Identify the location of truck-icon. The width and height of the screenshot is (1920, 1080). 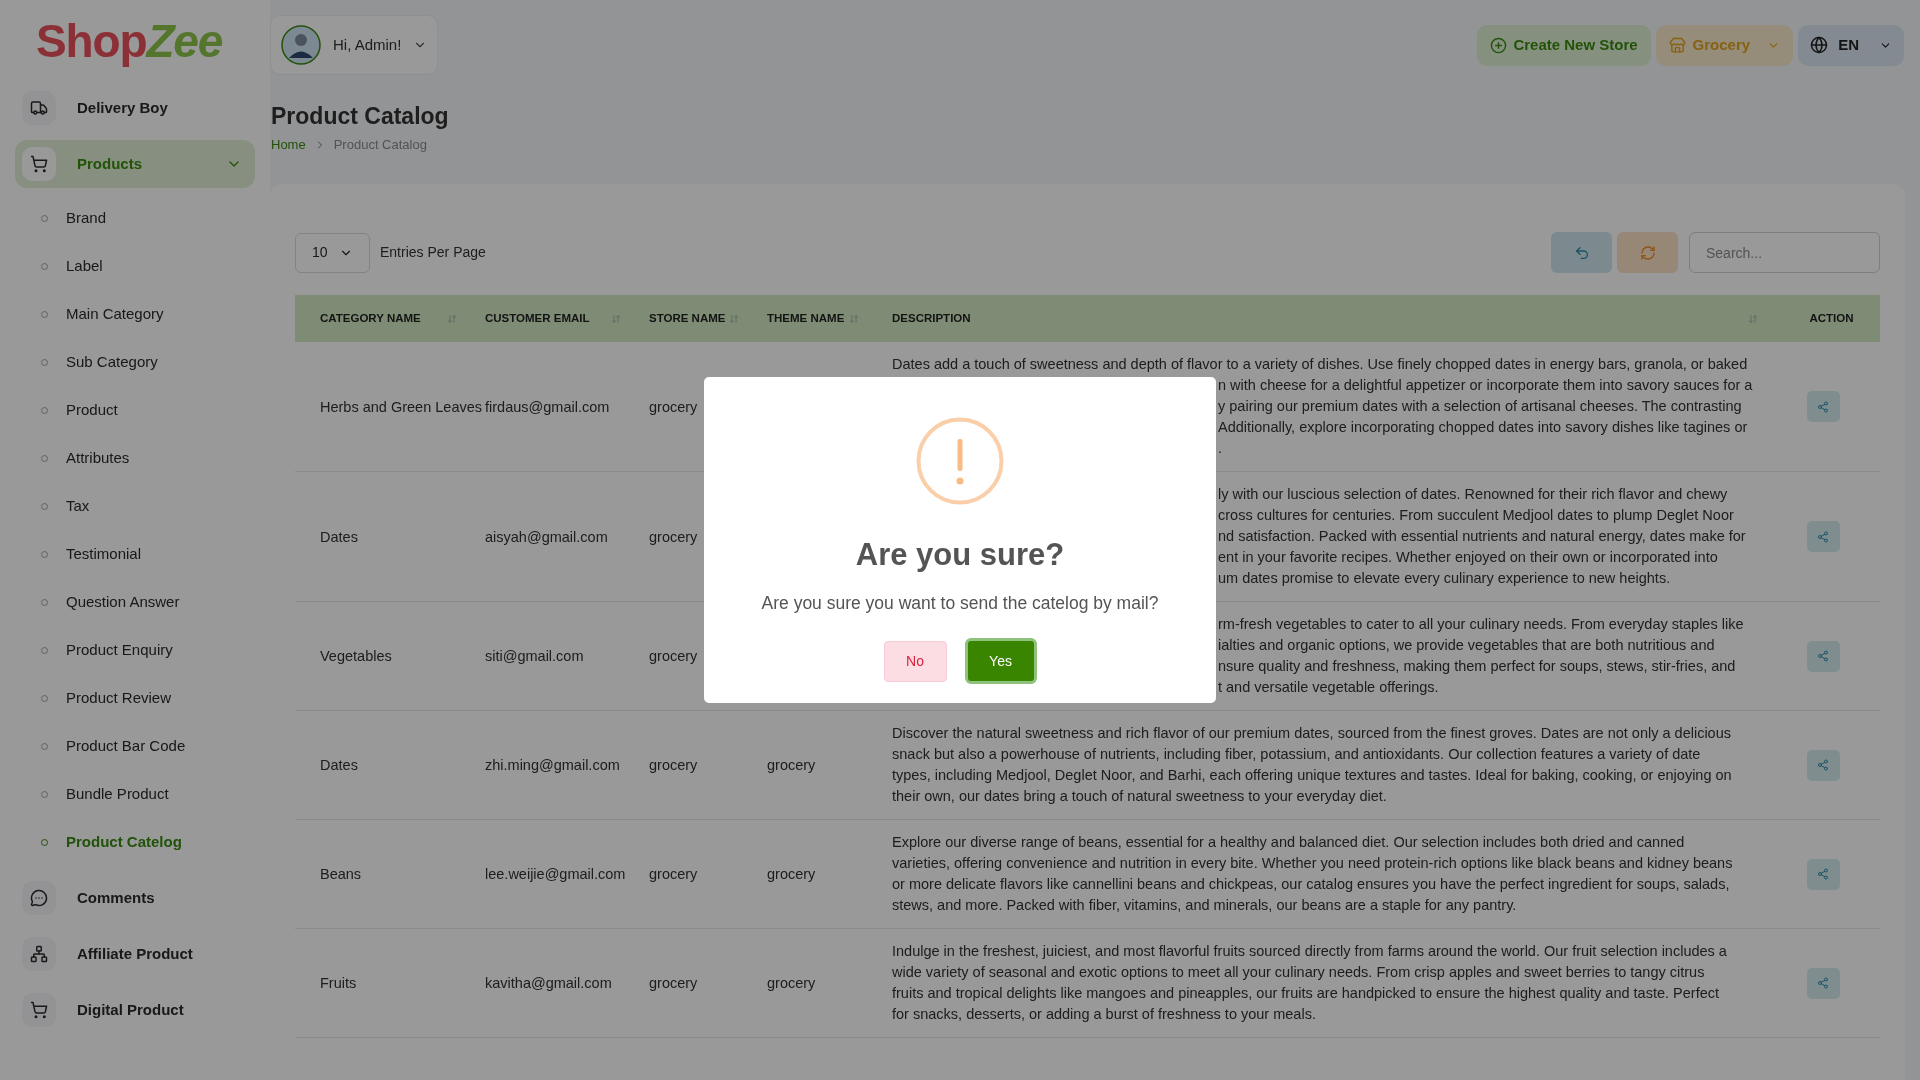
(39, 108).